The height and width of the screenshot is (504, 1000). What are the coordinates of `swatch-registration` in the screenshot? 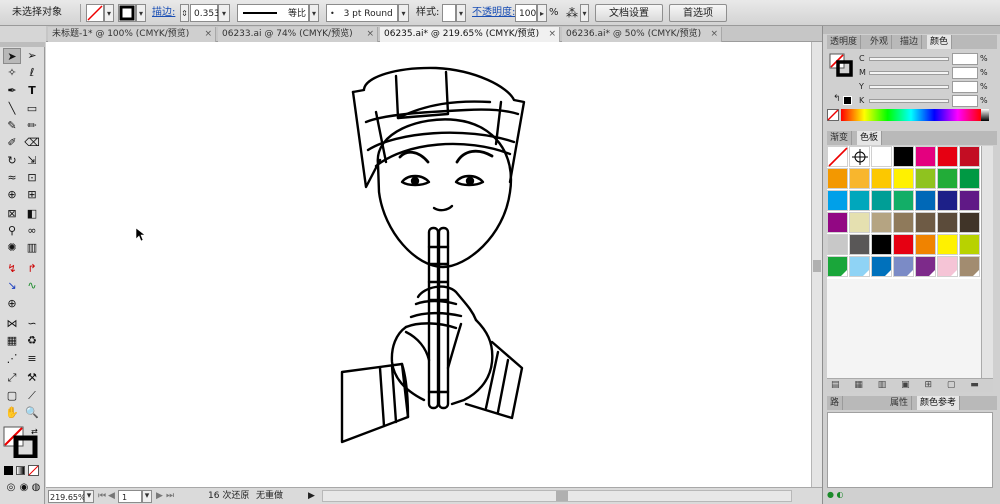 It's located at (859, 156).